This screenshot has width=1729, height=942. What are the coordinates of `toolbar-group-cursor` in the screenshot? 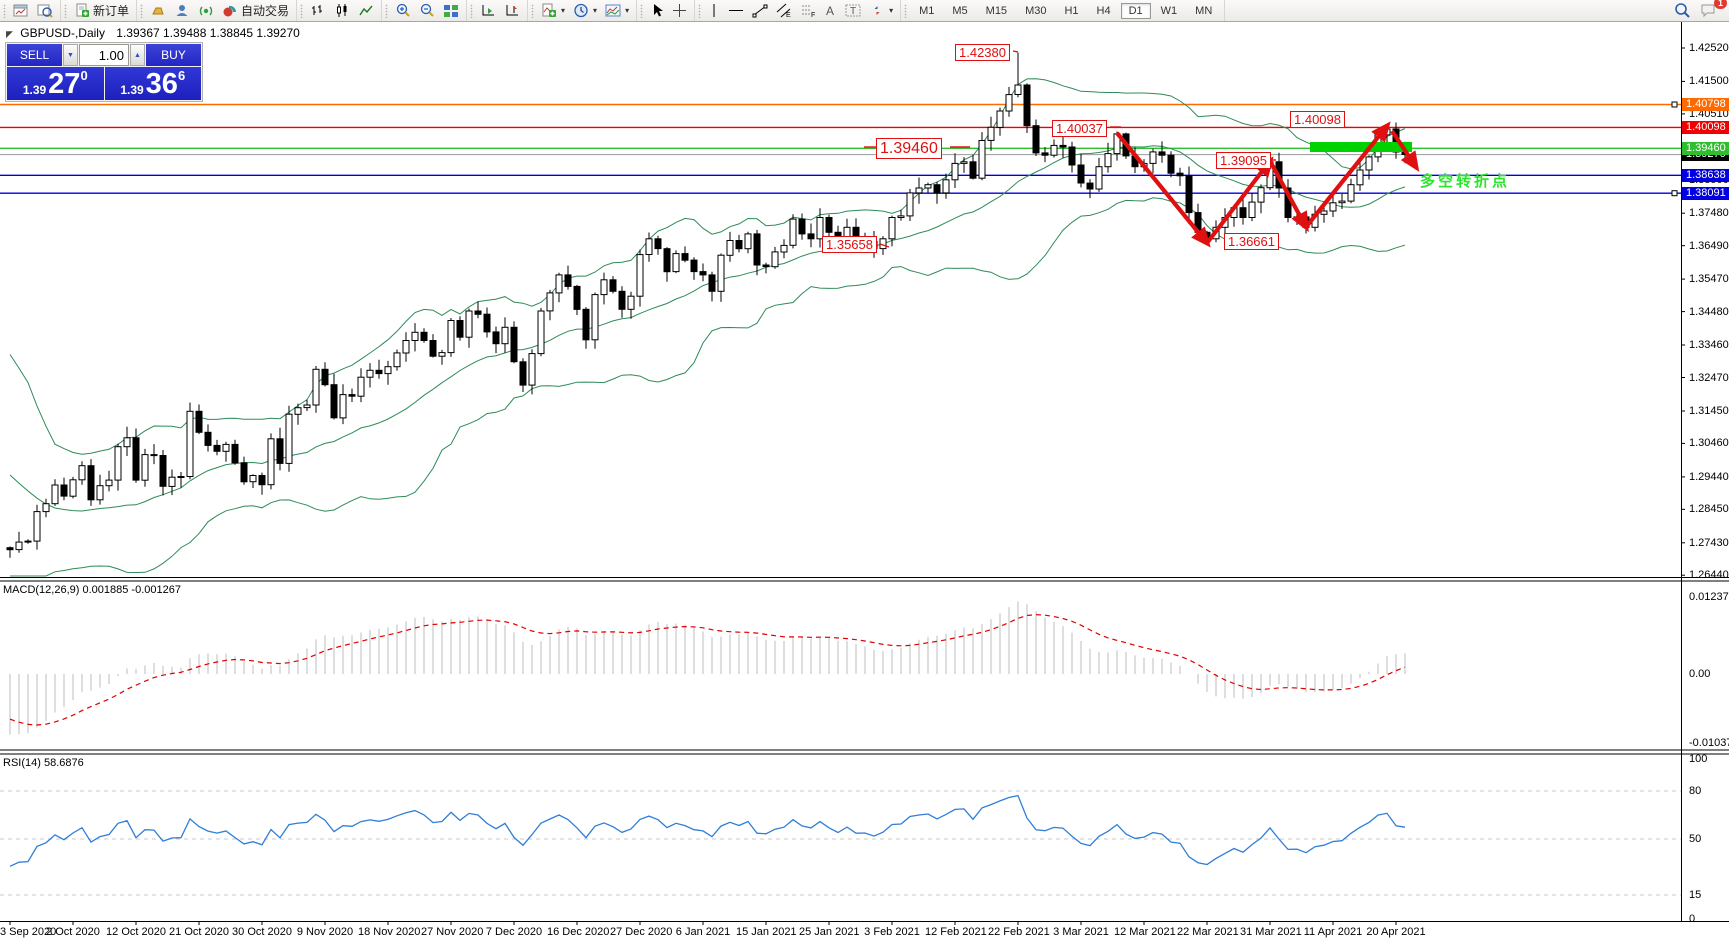 It's located at (666, 10).